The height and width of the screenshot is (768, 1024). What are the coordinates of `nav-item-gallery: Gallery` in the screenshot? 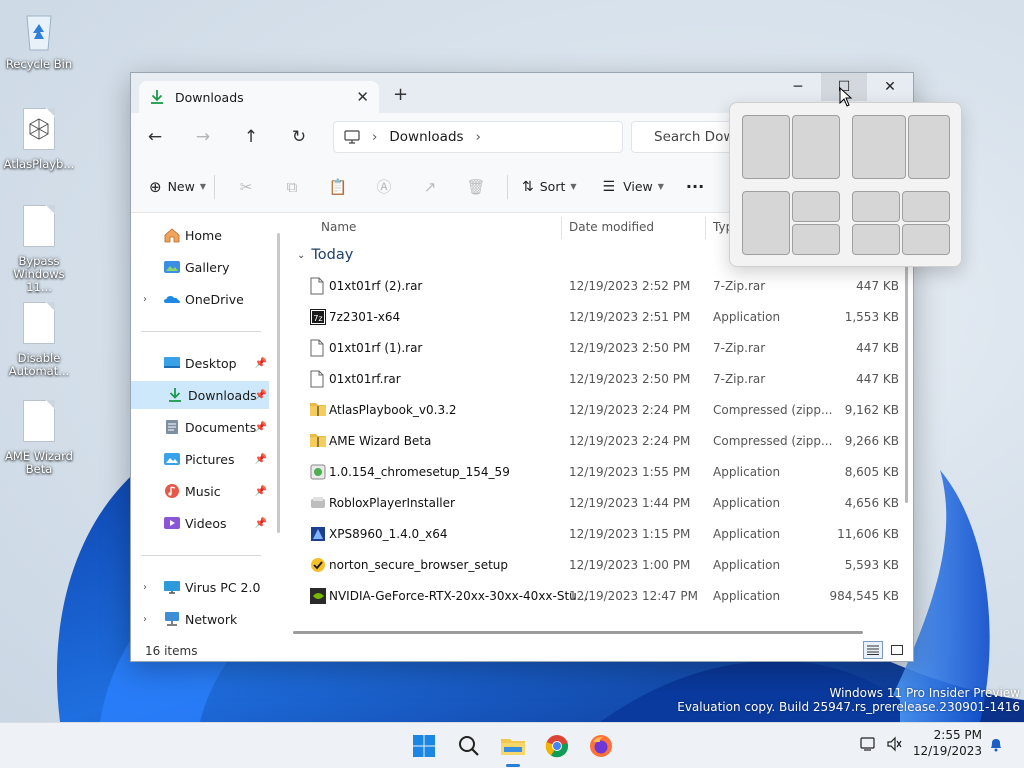 It's located at (200, 267).